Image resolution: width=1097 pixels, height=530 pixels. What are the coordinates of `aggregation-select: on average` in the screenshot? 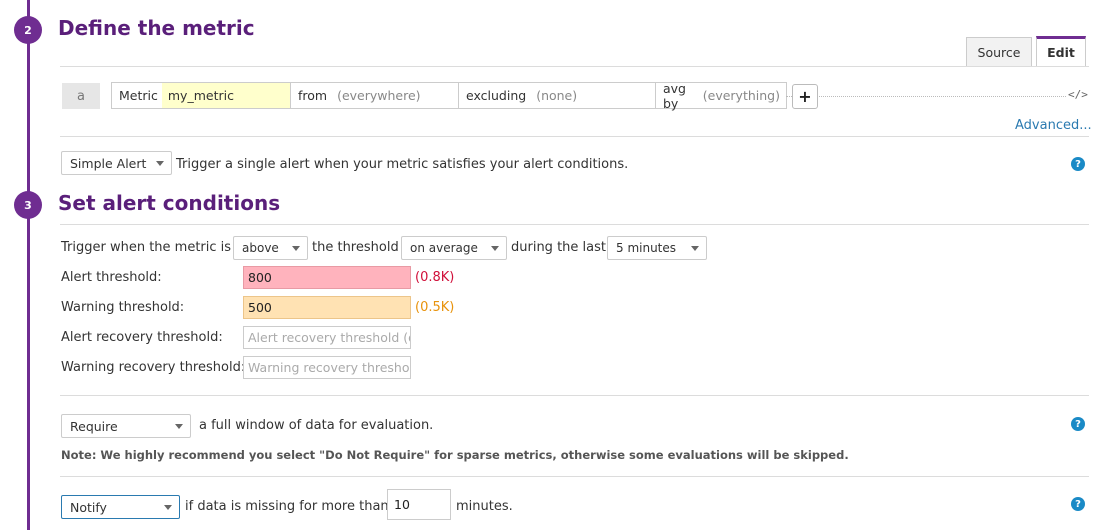 It's located at (454, 248).